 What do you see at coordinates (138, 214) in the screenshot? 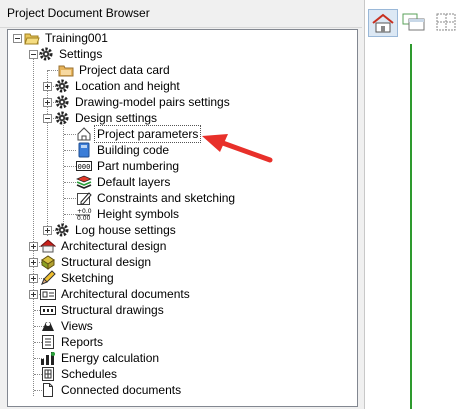
I see `tree-item-label: Height symbols` at bounding box center [138, 214].